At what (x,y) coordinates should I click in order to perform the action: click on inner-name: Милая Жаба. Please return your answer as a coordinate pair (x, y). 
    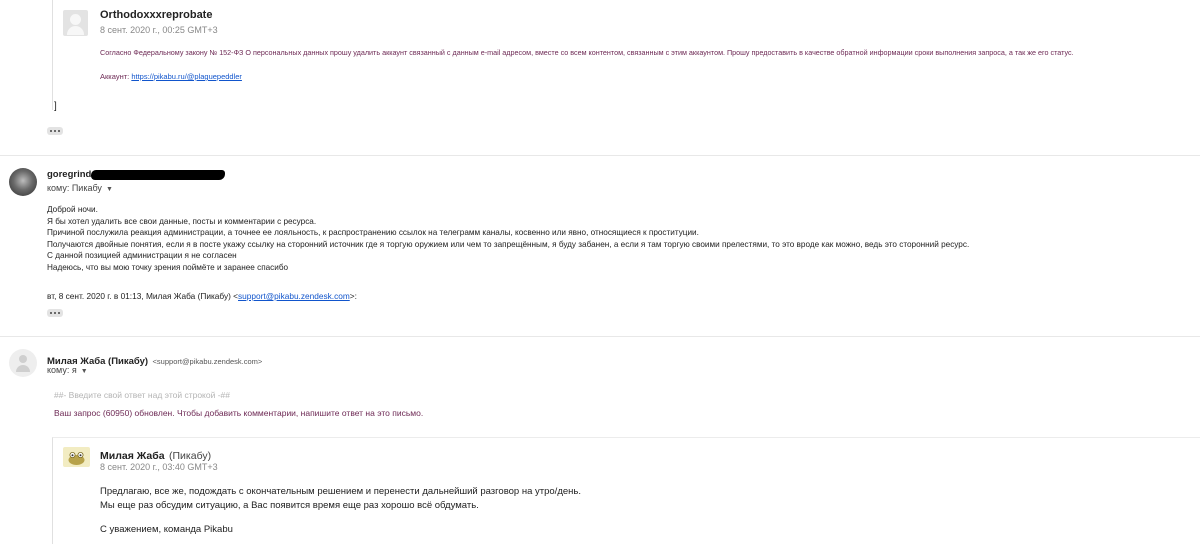
    Looking at the image, I should click on (132, 456).